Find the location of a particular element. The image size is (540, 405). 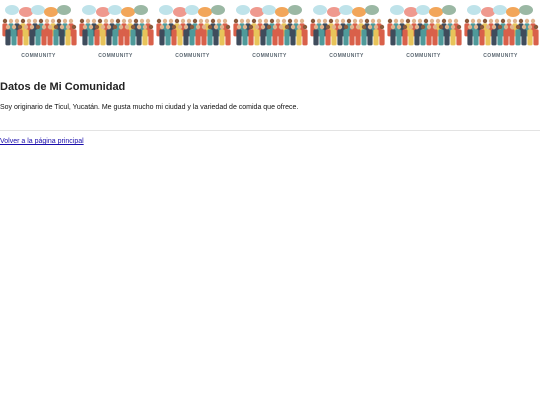

page-title: Datos de Mi Comunidad is located at coordinates (63, 87).